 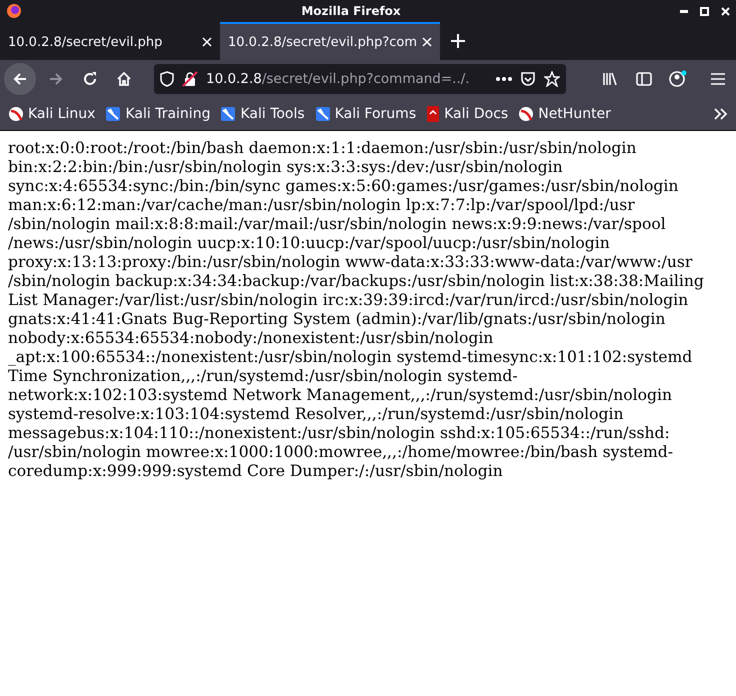 What do you see at coordinates (322, 148) in the screenshot?
I see `text-line: root:x:0:0:root:/root:/bin/bash daemon:x:1:1:daemon:/usr/sbin:/usr/sbin/nologin` at bounding box center [322, 148].